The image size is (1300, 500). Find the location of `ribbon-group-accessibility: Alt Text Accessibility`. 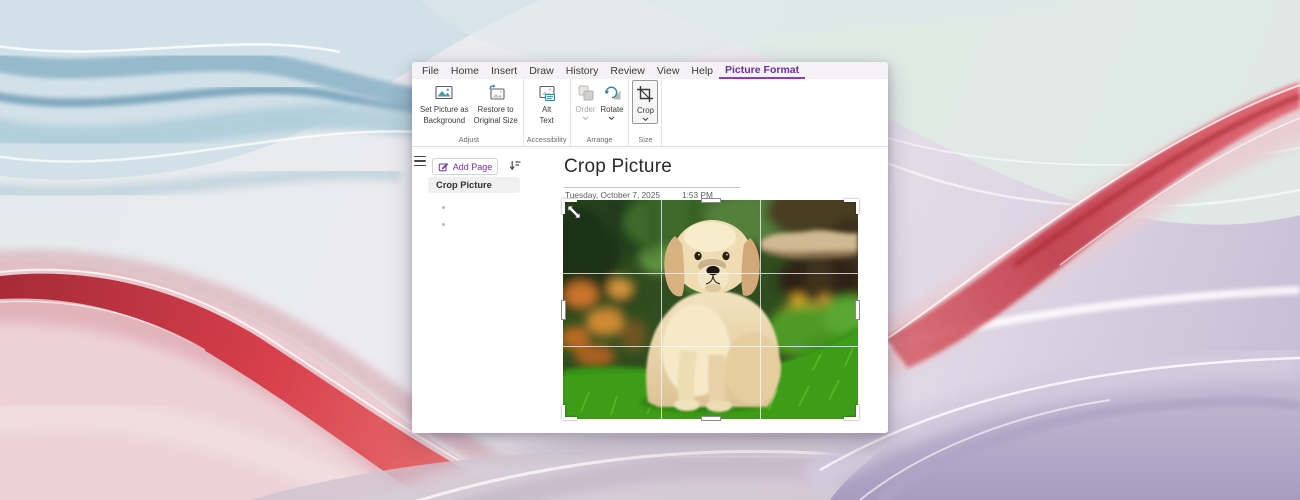

ribbon-group-accessibility: Alt Text Accessibility is located at coordinates (547, 112).